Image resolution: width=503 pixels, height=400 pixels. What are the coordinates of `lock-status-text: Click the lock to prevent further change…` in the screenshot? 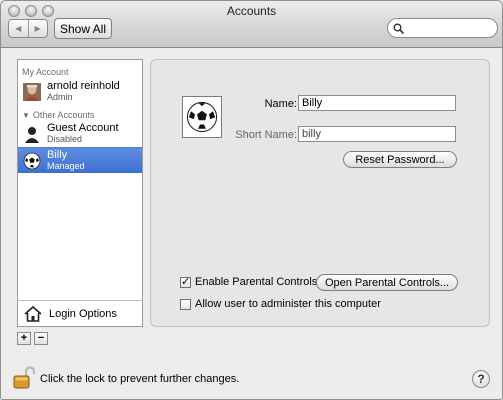 It's located at (140, 379).